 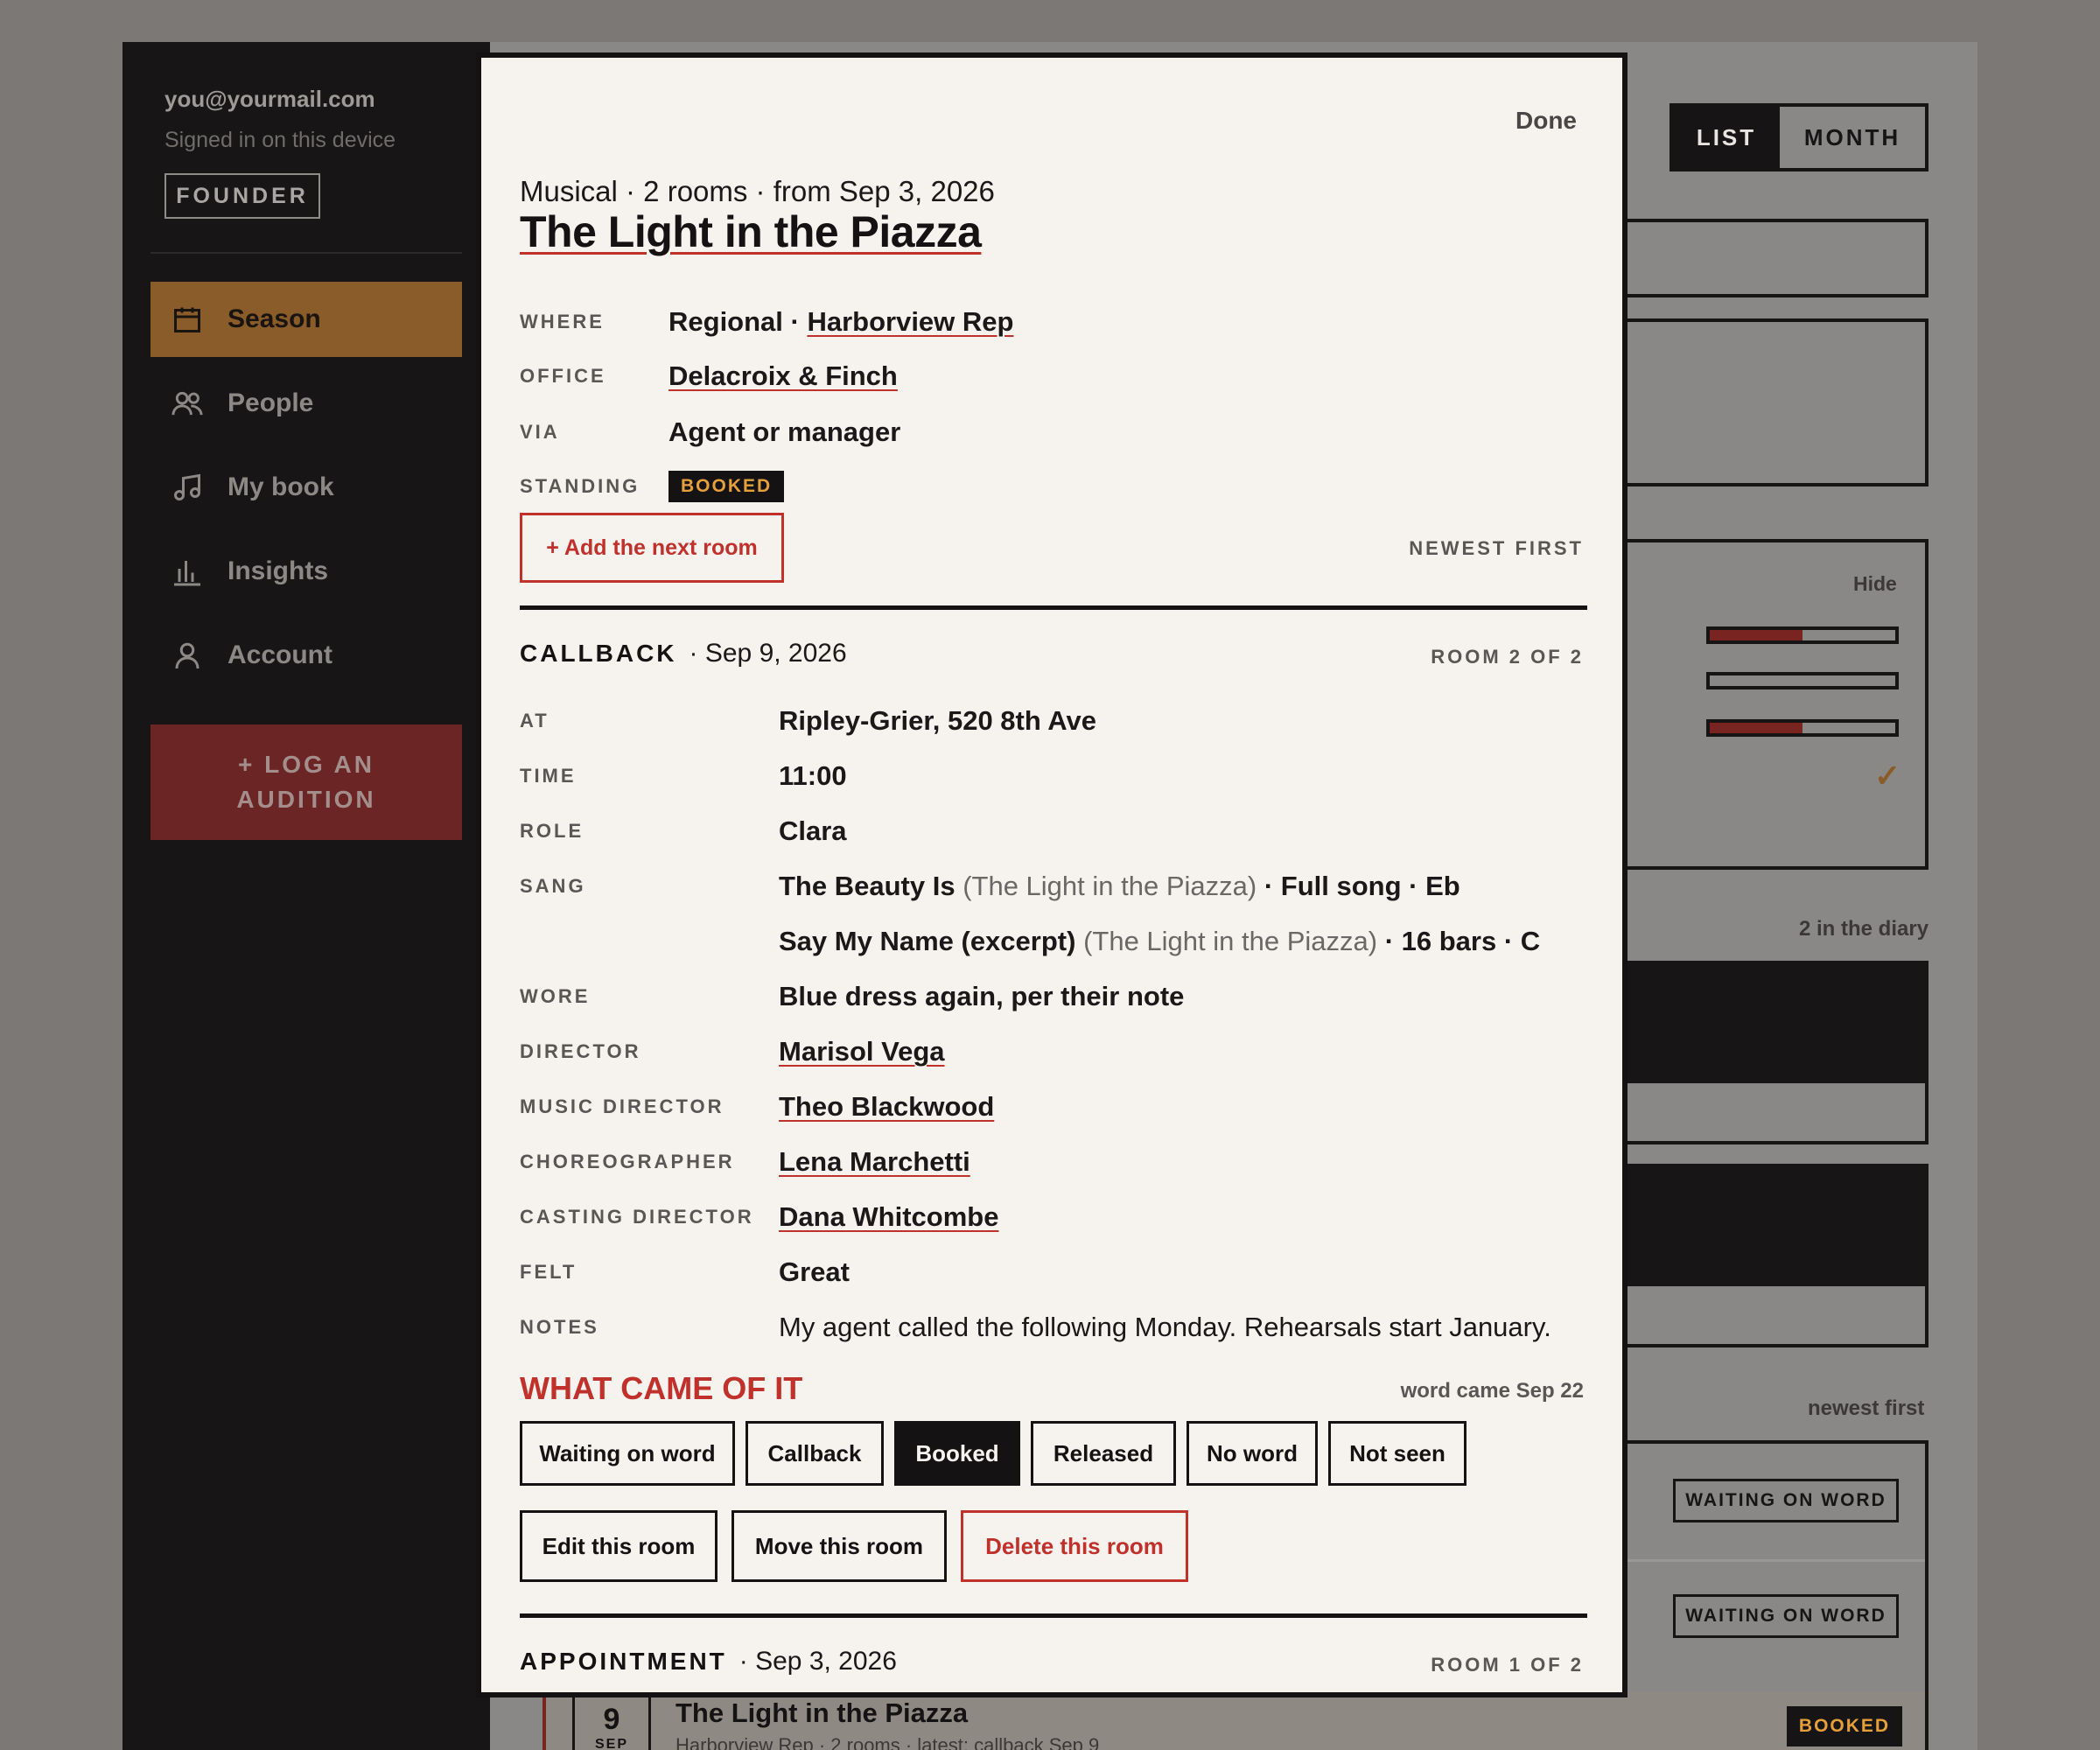 I want to click on person-icon, so click(x=187, y=655).